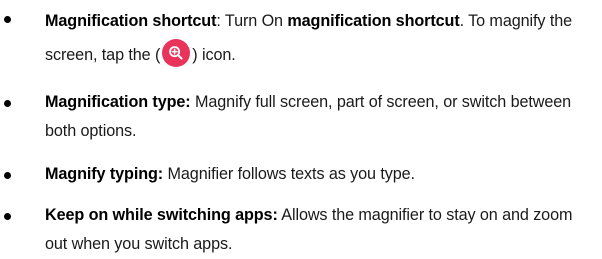  Describe the element at coordinates (161, 215) in the screenshot. I see `term-keep-on-switching-apps: Keep on while switching apps:` at that location.